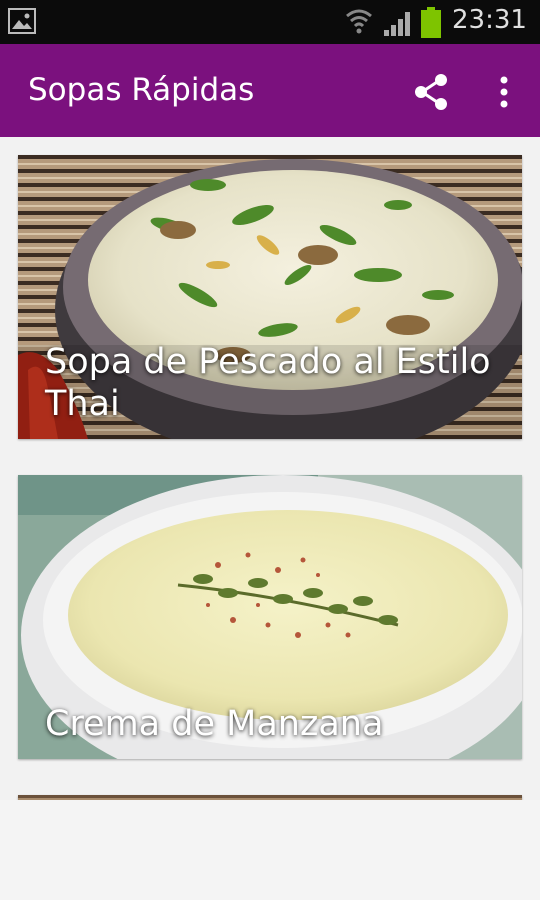  Describe the element at coordinates (141, 90) in the screenshot. I see `app-title: Sopas Rápidas` at that location.